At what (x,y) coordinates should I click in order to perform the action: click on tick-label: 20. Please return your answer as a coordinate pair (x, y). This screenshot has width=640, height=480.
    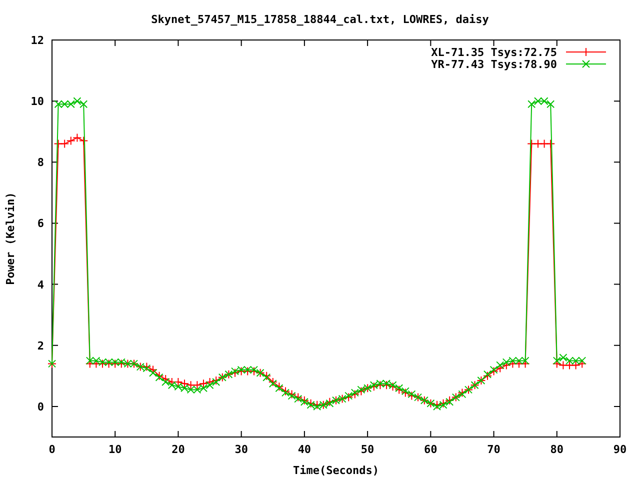
    Looking at the image, I should click on (178, 449).